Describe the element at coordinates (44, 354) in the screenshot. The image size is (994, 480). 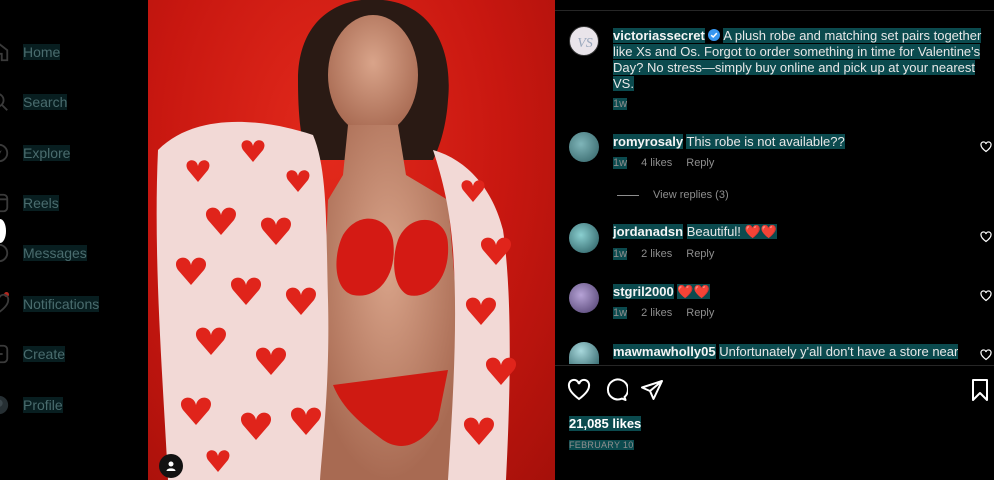
I see `nav-create-label: Create` at that location.